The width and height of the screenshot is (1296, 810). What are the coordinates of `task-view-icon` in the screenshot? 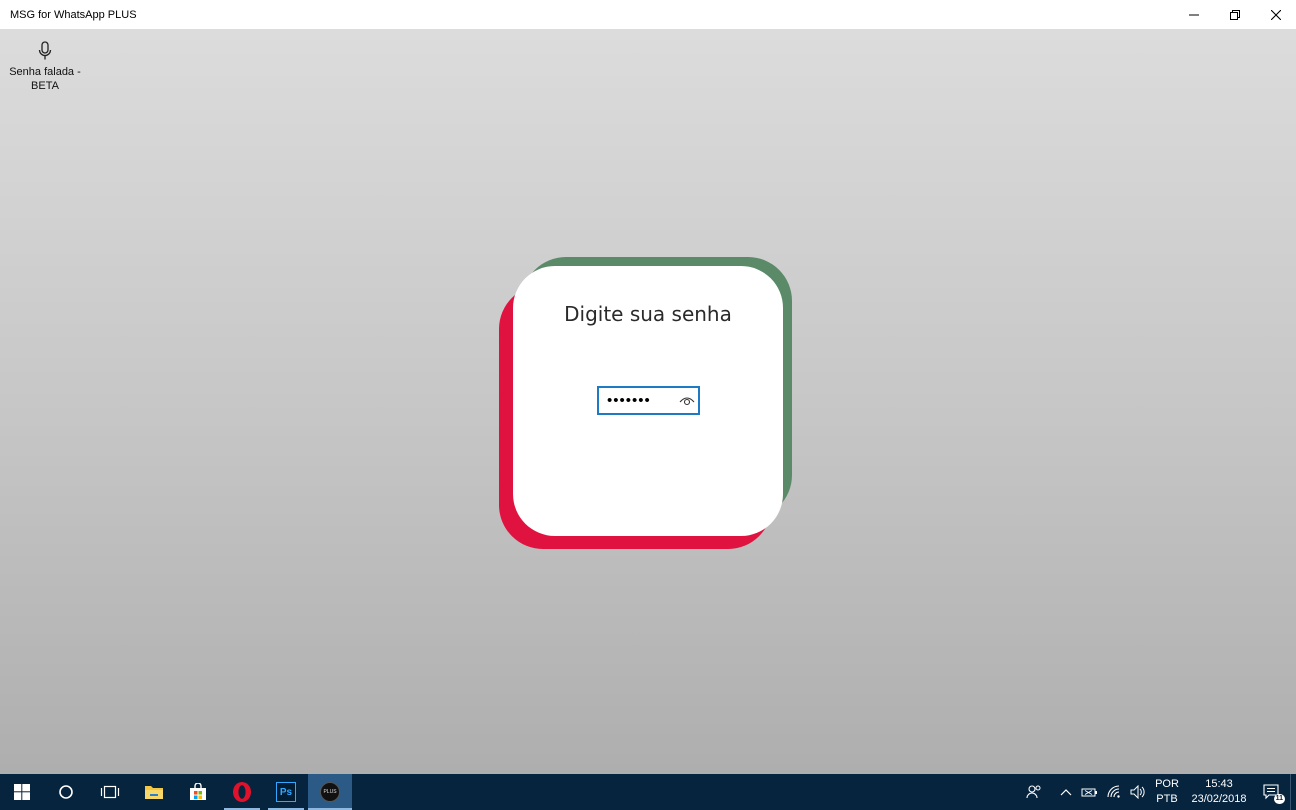 It's located at (110, 792).